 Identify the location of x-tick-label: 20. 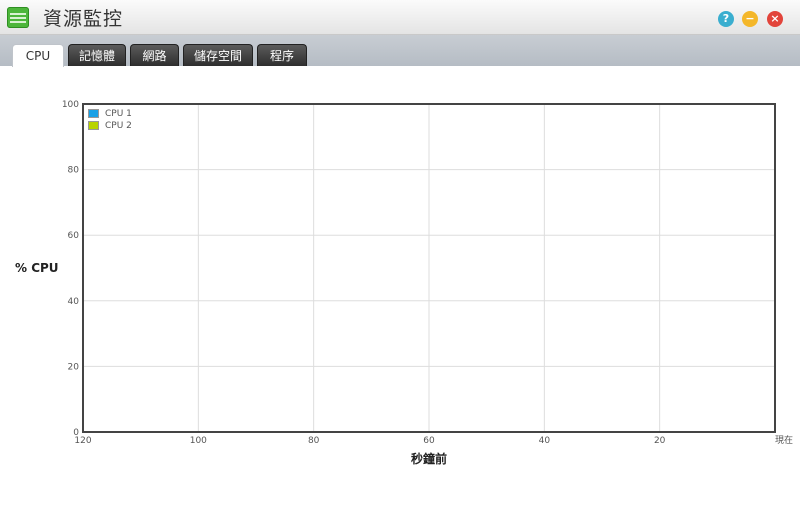
(660, 441).